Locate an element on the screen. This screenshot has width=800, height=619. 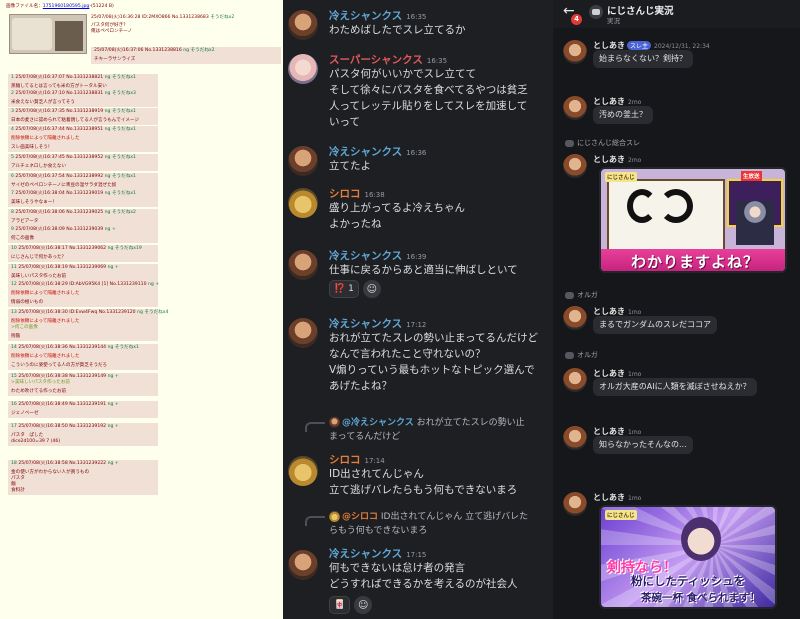
username: スーパーシャンクス 16:35 is located at coordinates (388, 59).